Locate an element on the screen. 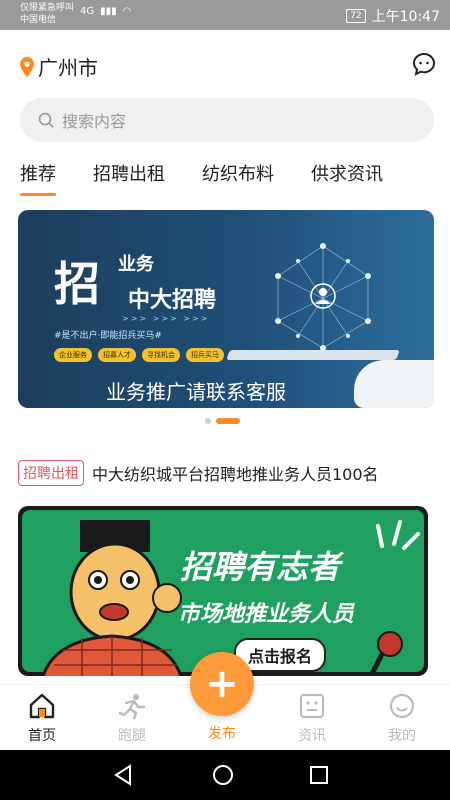 This screenshot has width=450, height=800. plus-icon: + is located at coordinates (222, 684).